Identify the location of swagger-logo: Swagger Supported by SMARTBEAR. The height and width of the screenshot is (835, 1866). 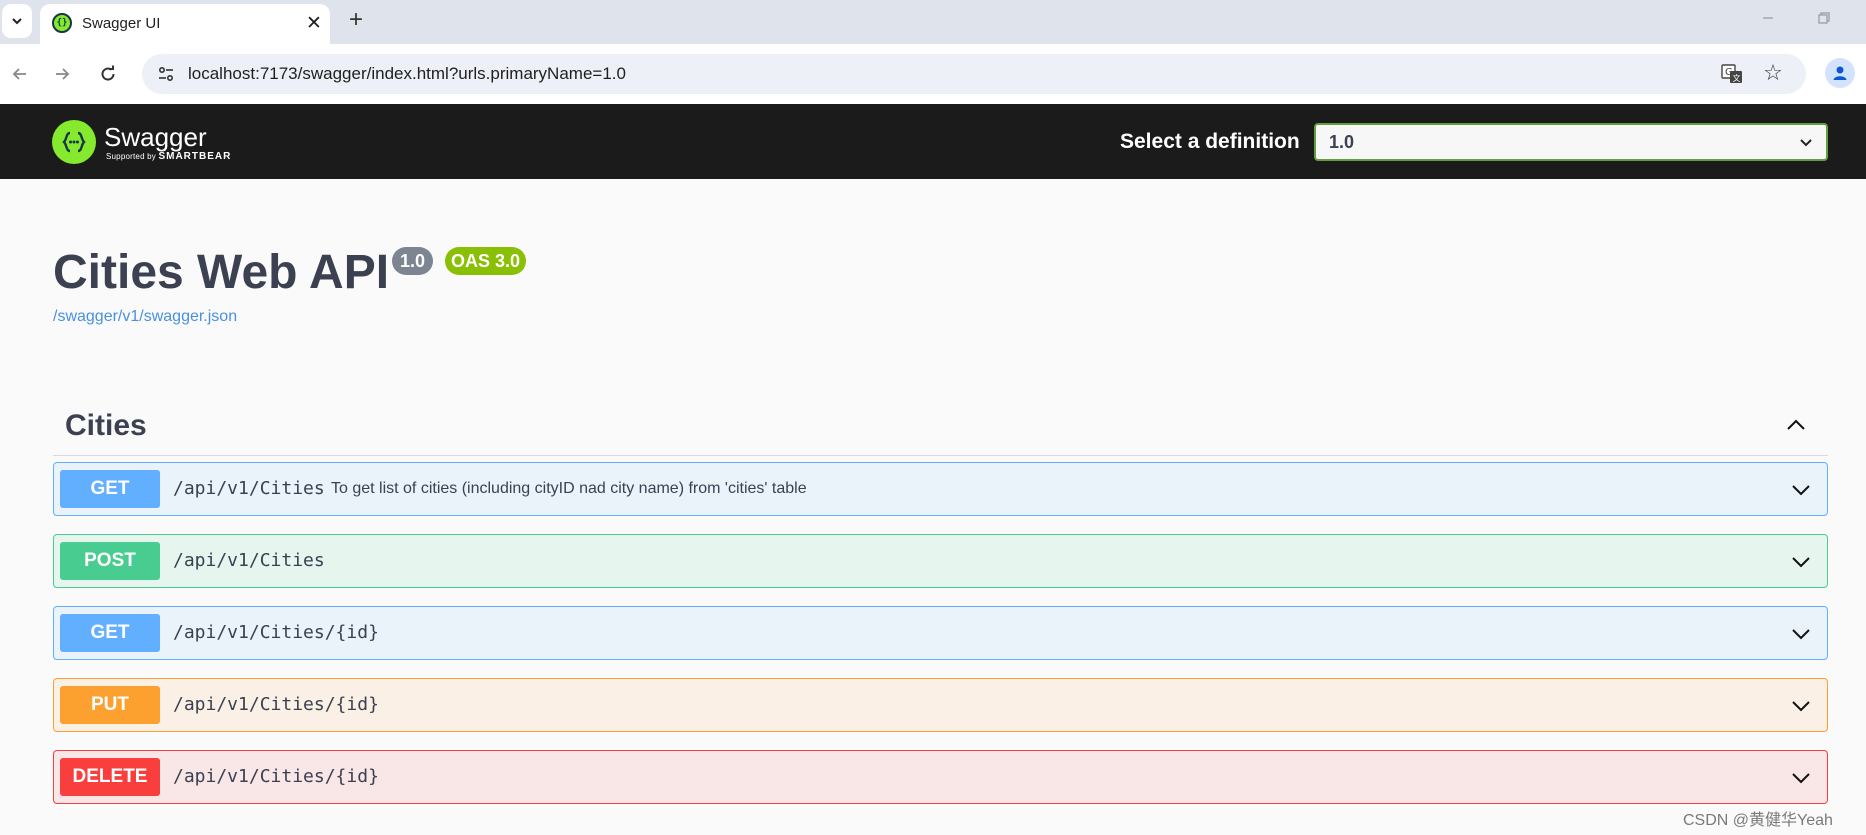
(141, 142).